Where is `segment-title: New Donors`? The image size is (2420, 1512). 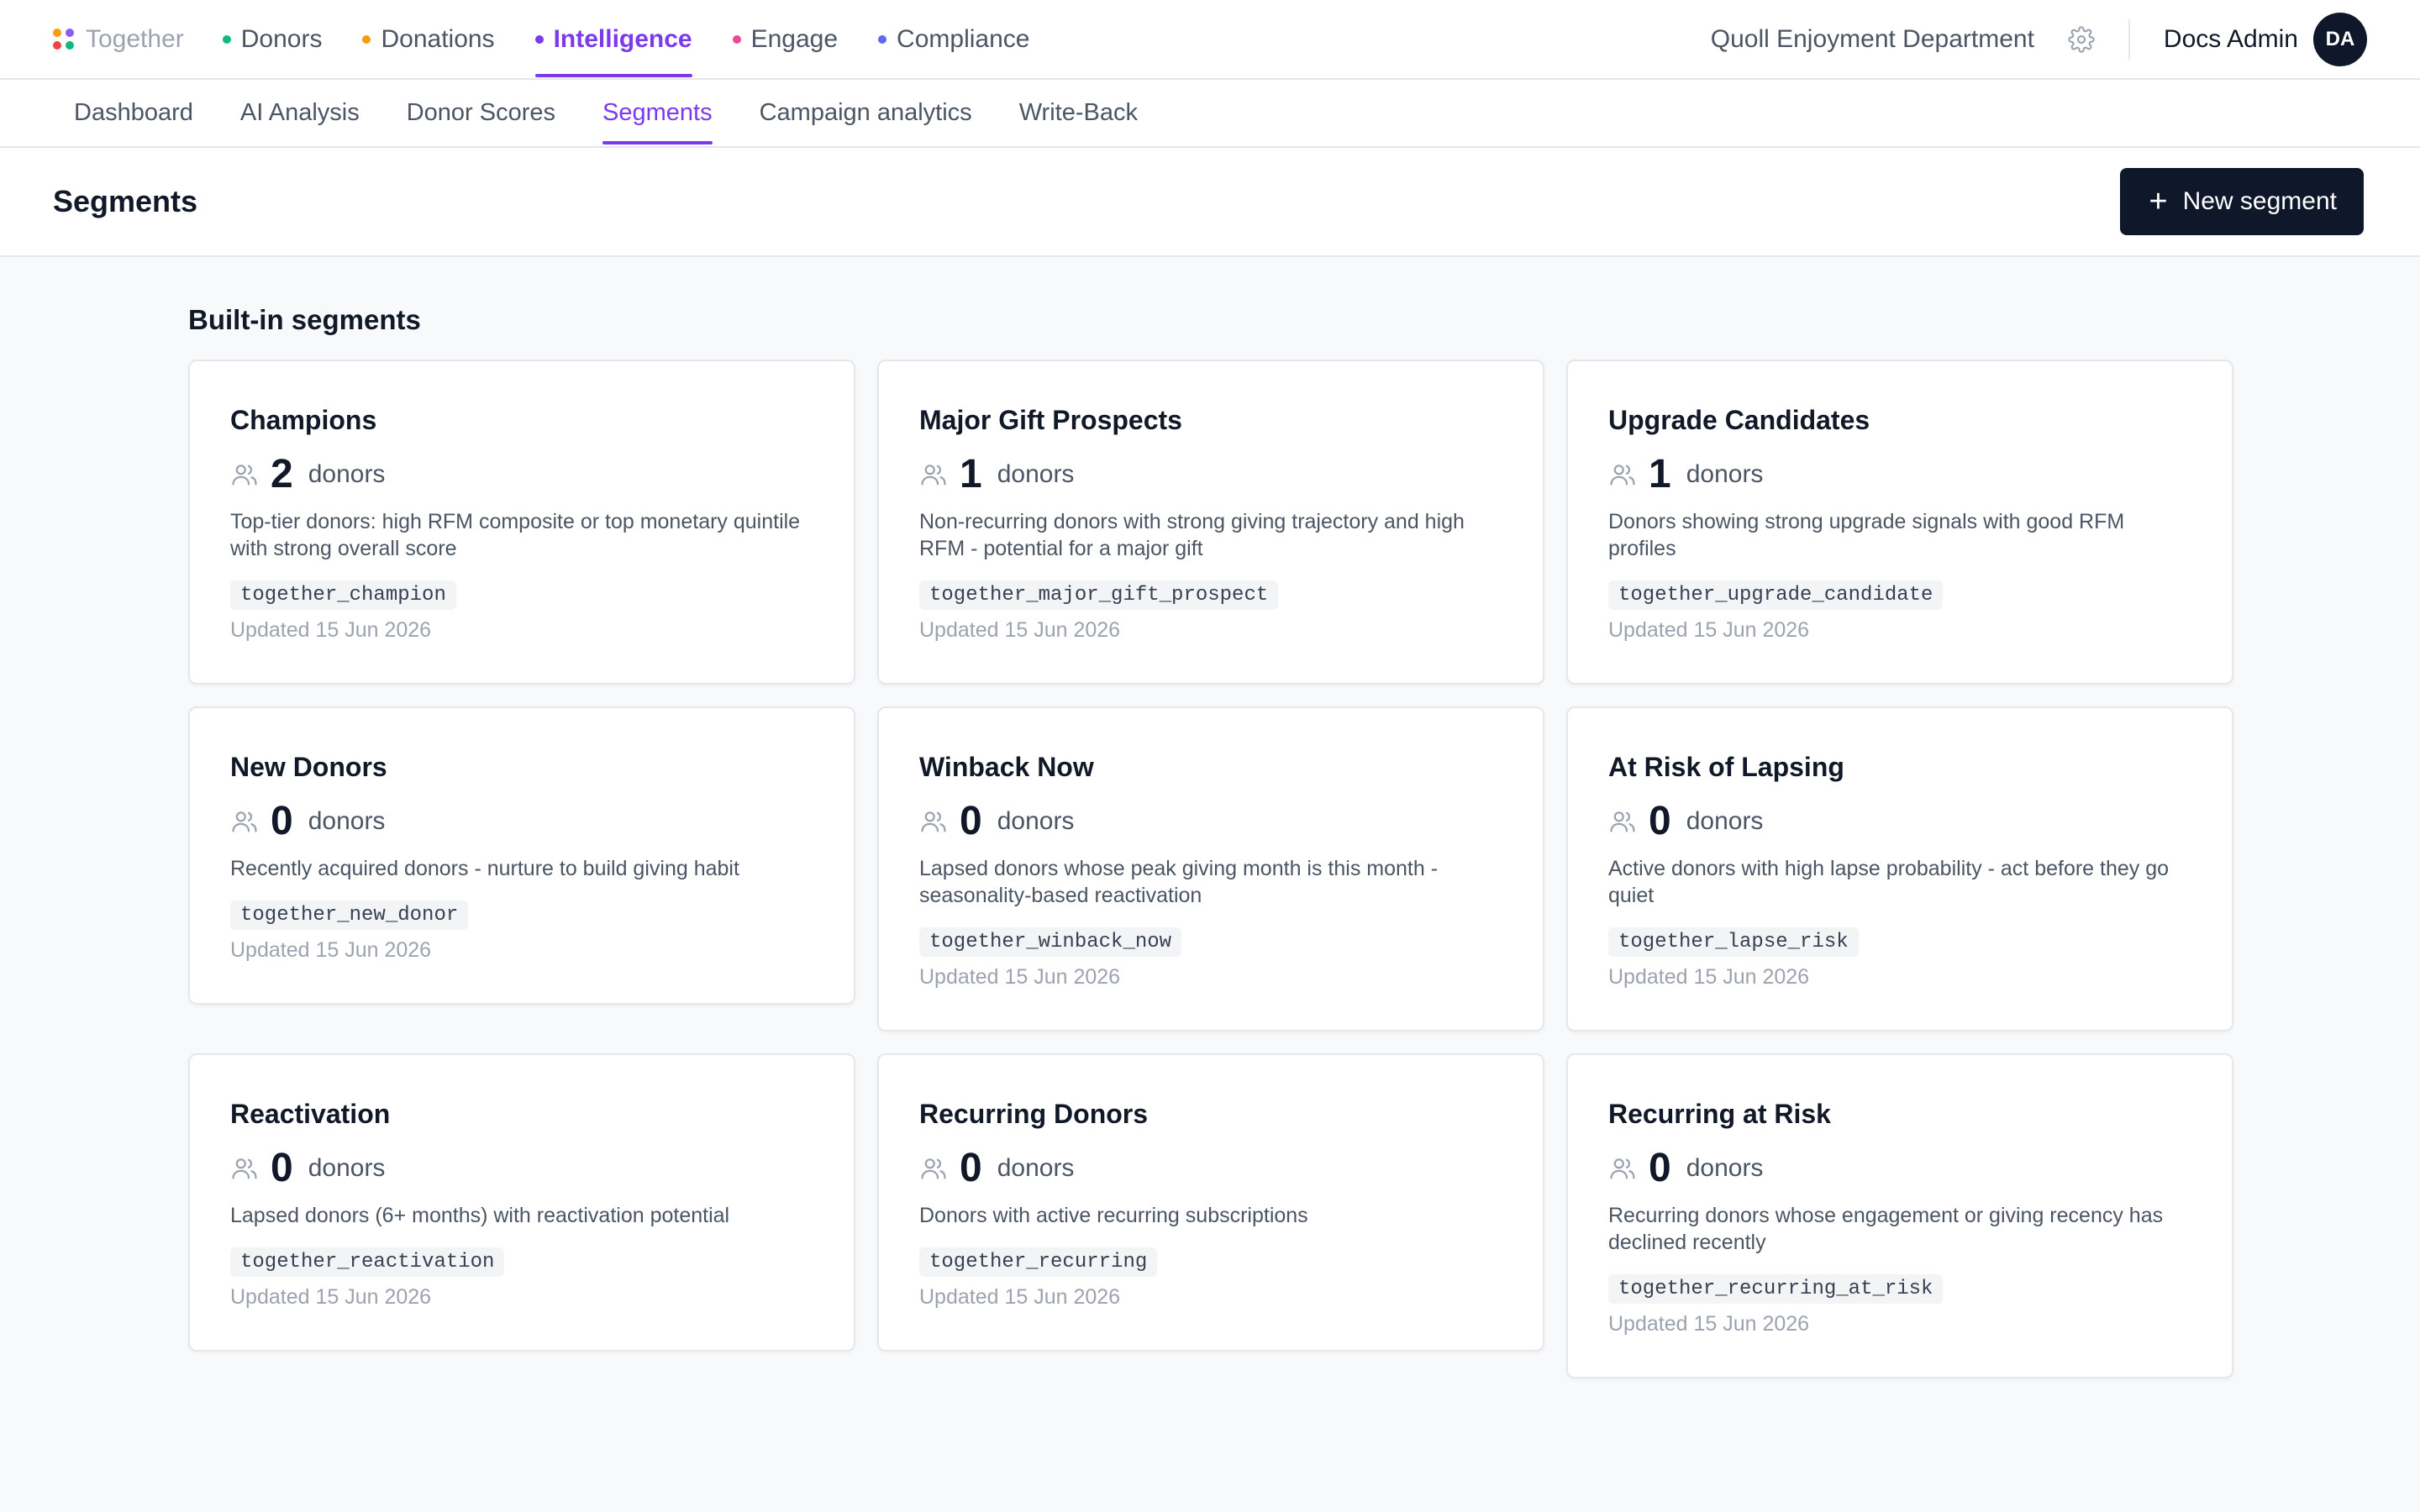 segment-title: New Donors is located at coordinates (308, 767).